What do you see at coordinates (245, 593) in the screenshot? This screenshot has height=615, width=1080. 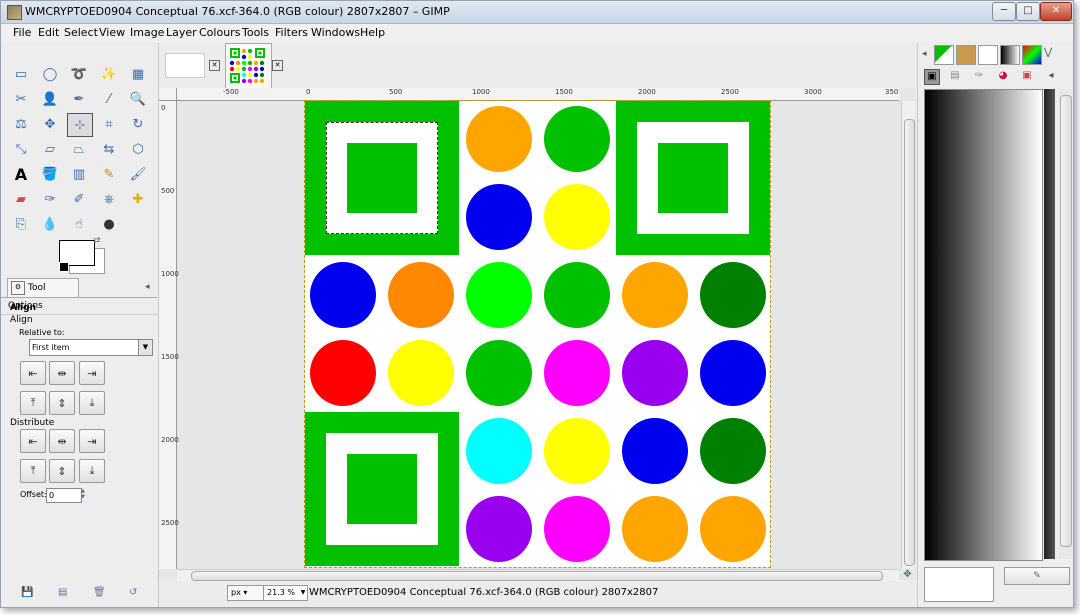 I see `unit-select: px ▾` at bounding box center [245, 593].